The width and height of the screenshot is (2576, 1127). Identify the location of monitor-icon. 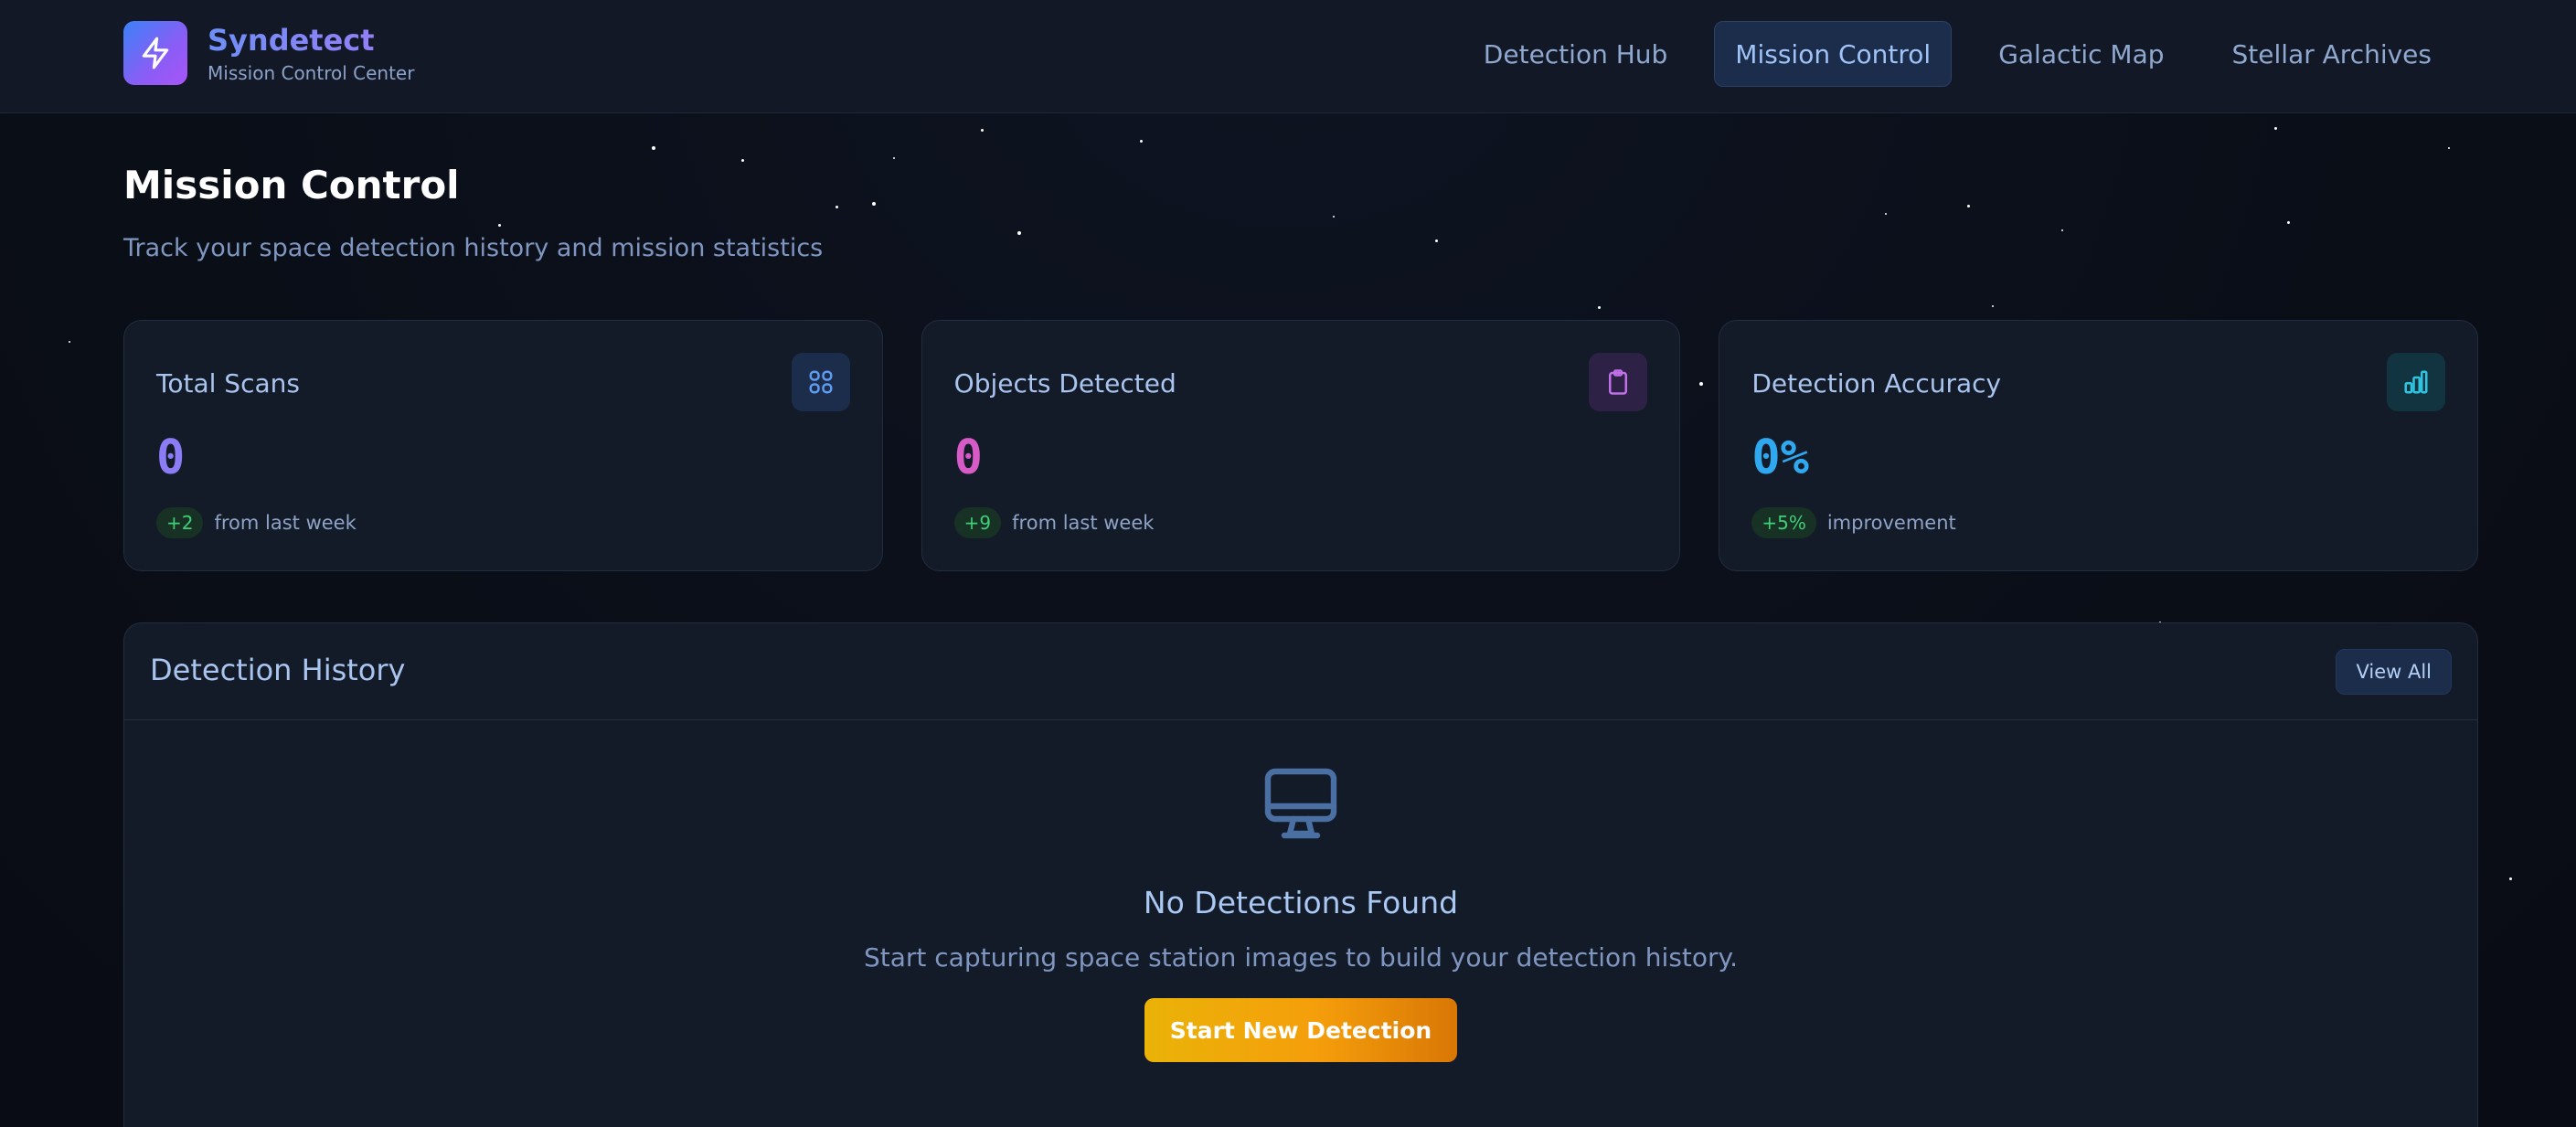
(1301, 804).